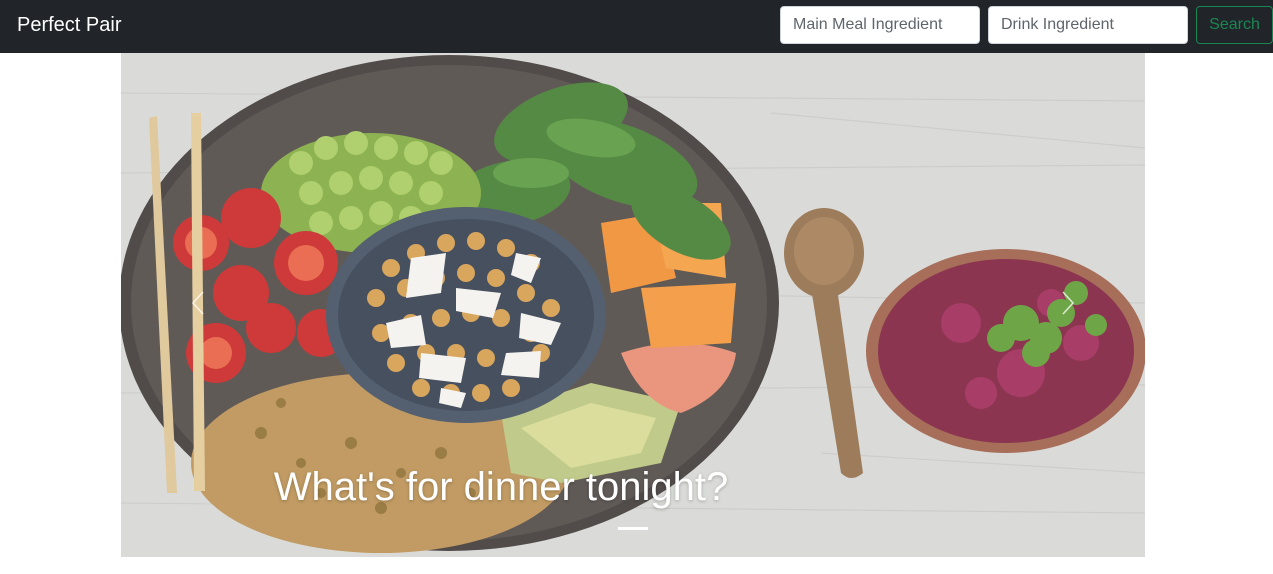 This screenshot has width=1273, height=574. I want to click on drink-ingredient-input, so click(1088, 25).